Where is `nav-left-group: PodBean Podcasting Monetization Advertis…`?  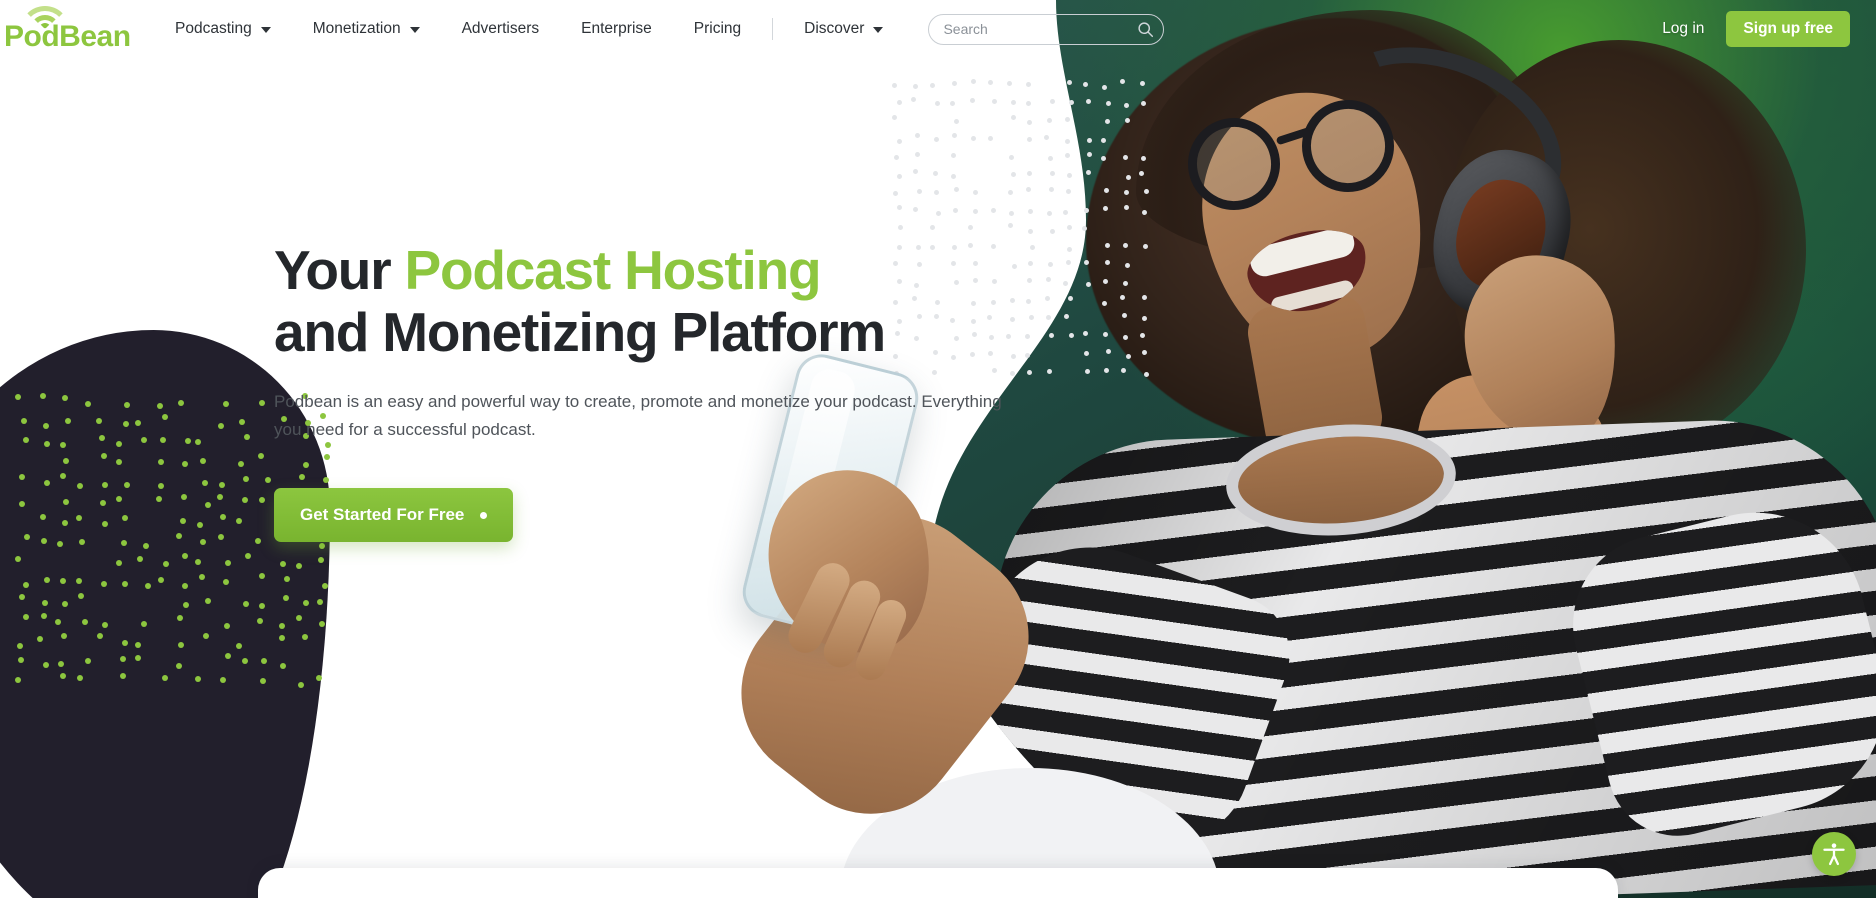
nav-left-group: PodBean Podcasting Monetization Advertis… is located at coordinates (582, 29).